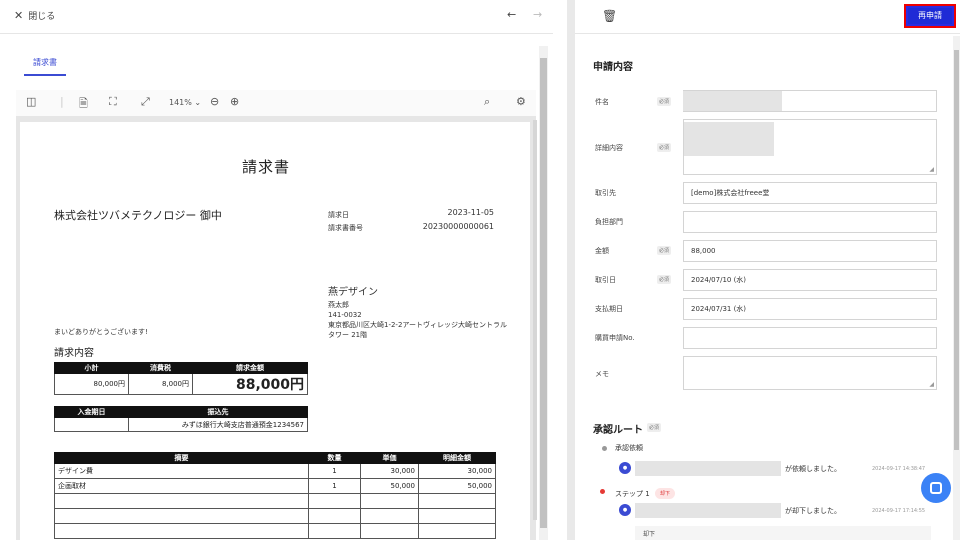 Image resolution: width=960 pixels, height=540 pixels. Describe the element at coordinates (334, 458) in the screenshot. I see `items-header: 数量` at that location.